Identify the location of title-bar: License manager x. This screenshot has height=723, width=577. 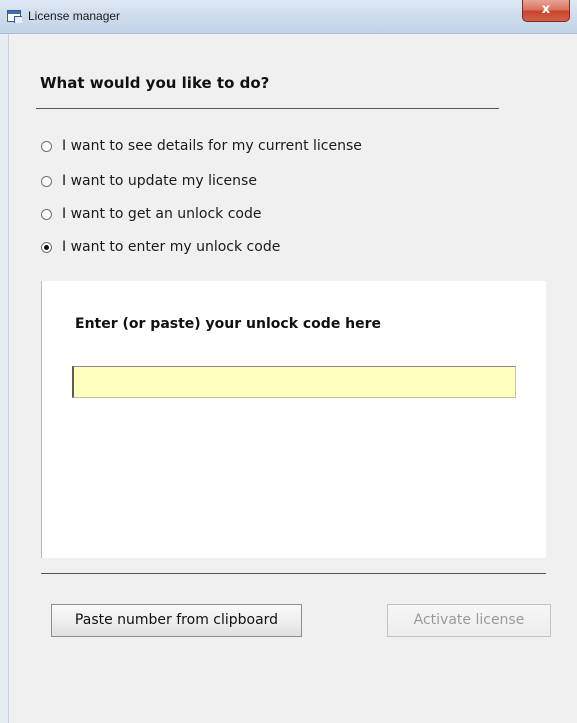
(288, 17).